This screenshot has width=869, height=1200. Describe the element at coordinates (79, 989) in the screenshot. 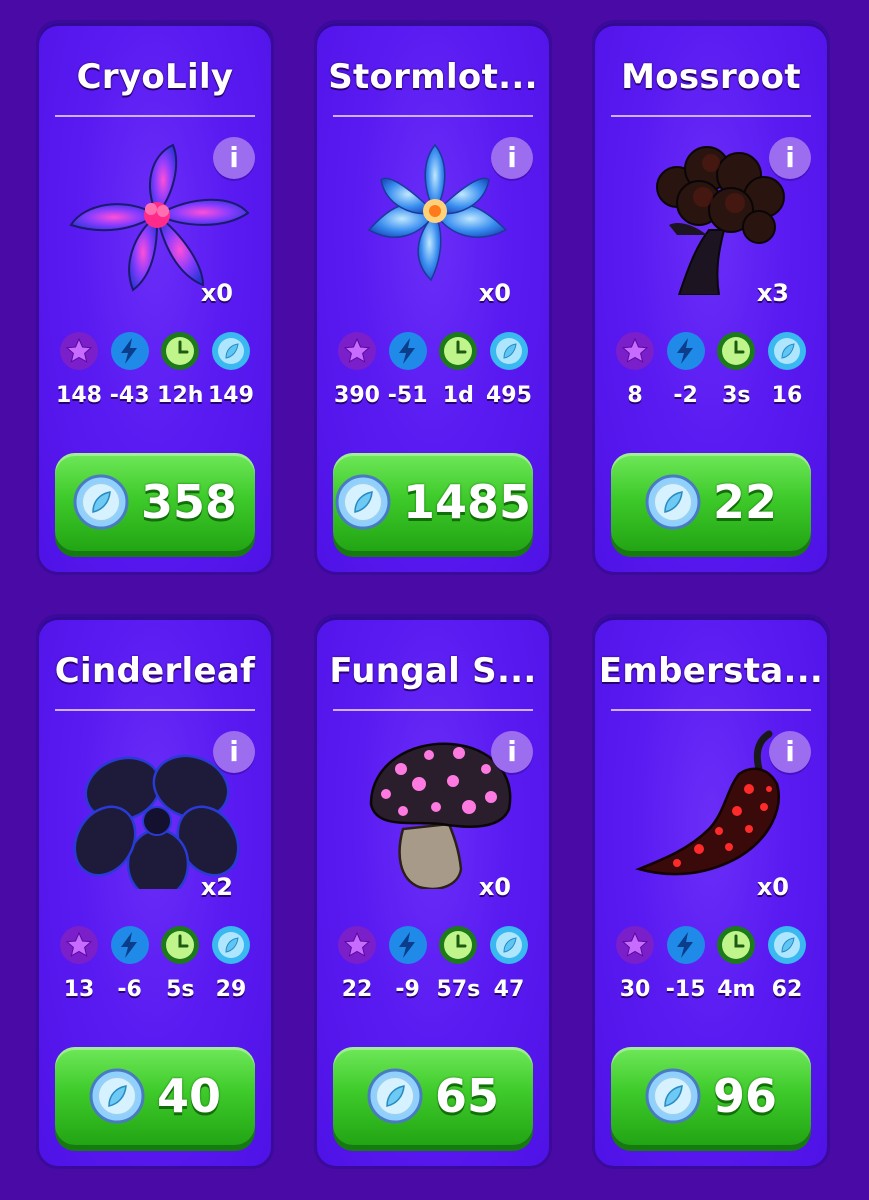

I see `stat-value: 13` at that location.